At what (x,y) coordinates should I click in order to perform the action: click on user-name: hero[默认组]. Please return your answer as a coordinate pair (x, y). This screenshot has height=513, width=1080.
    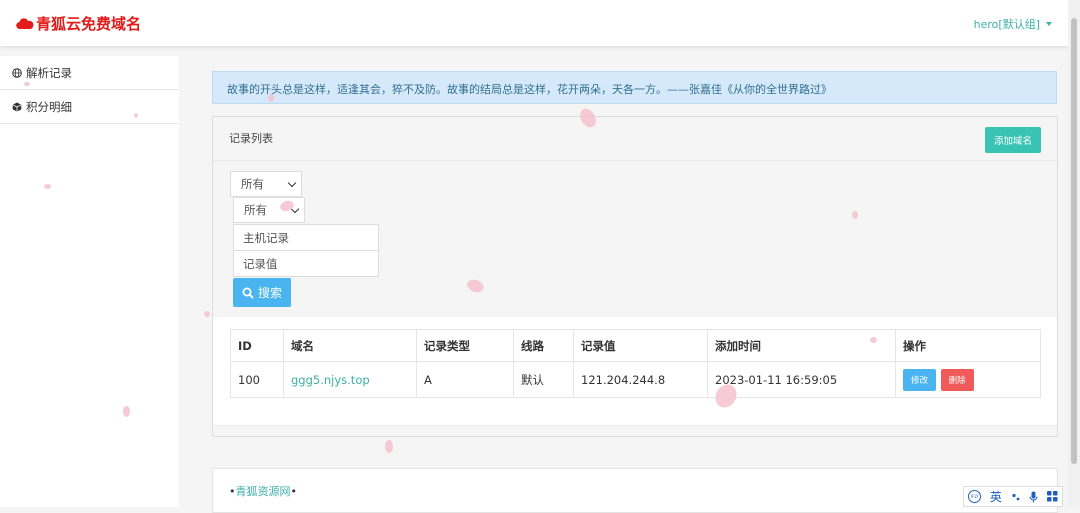
    Looking at the image, I should click on (1006, 24).